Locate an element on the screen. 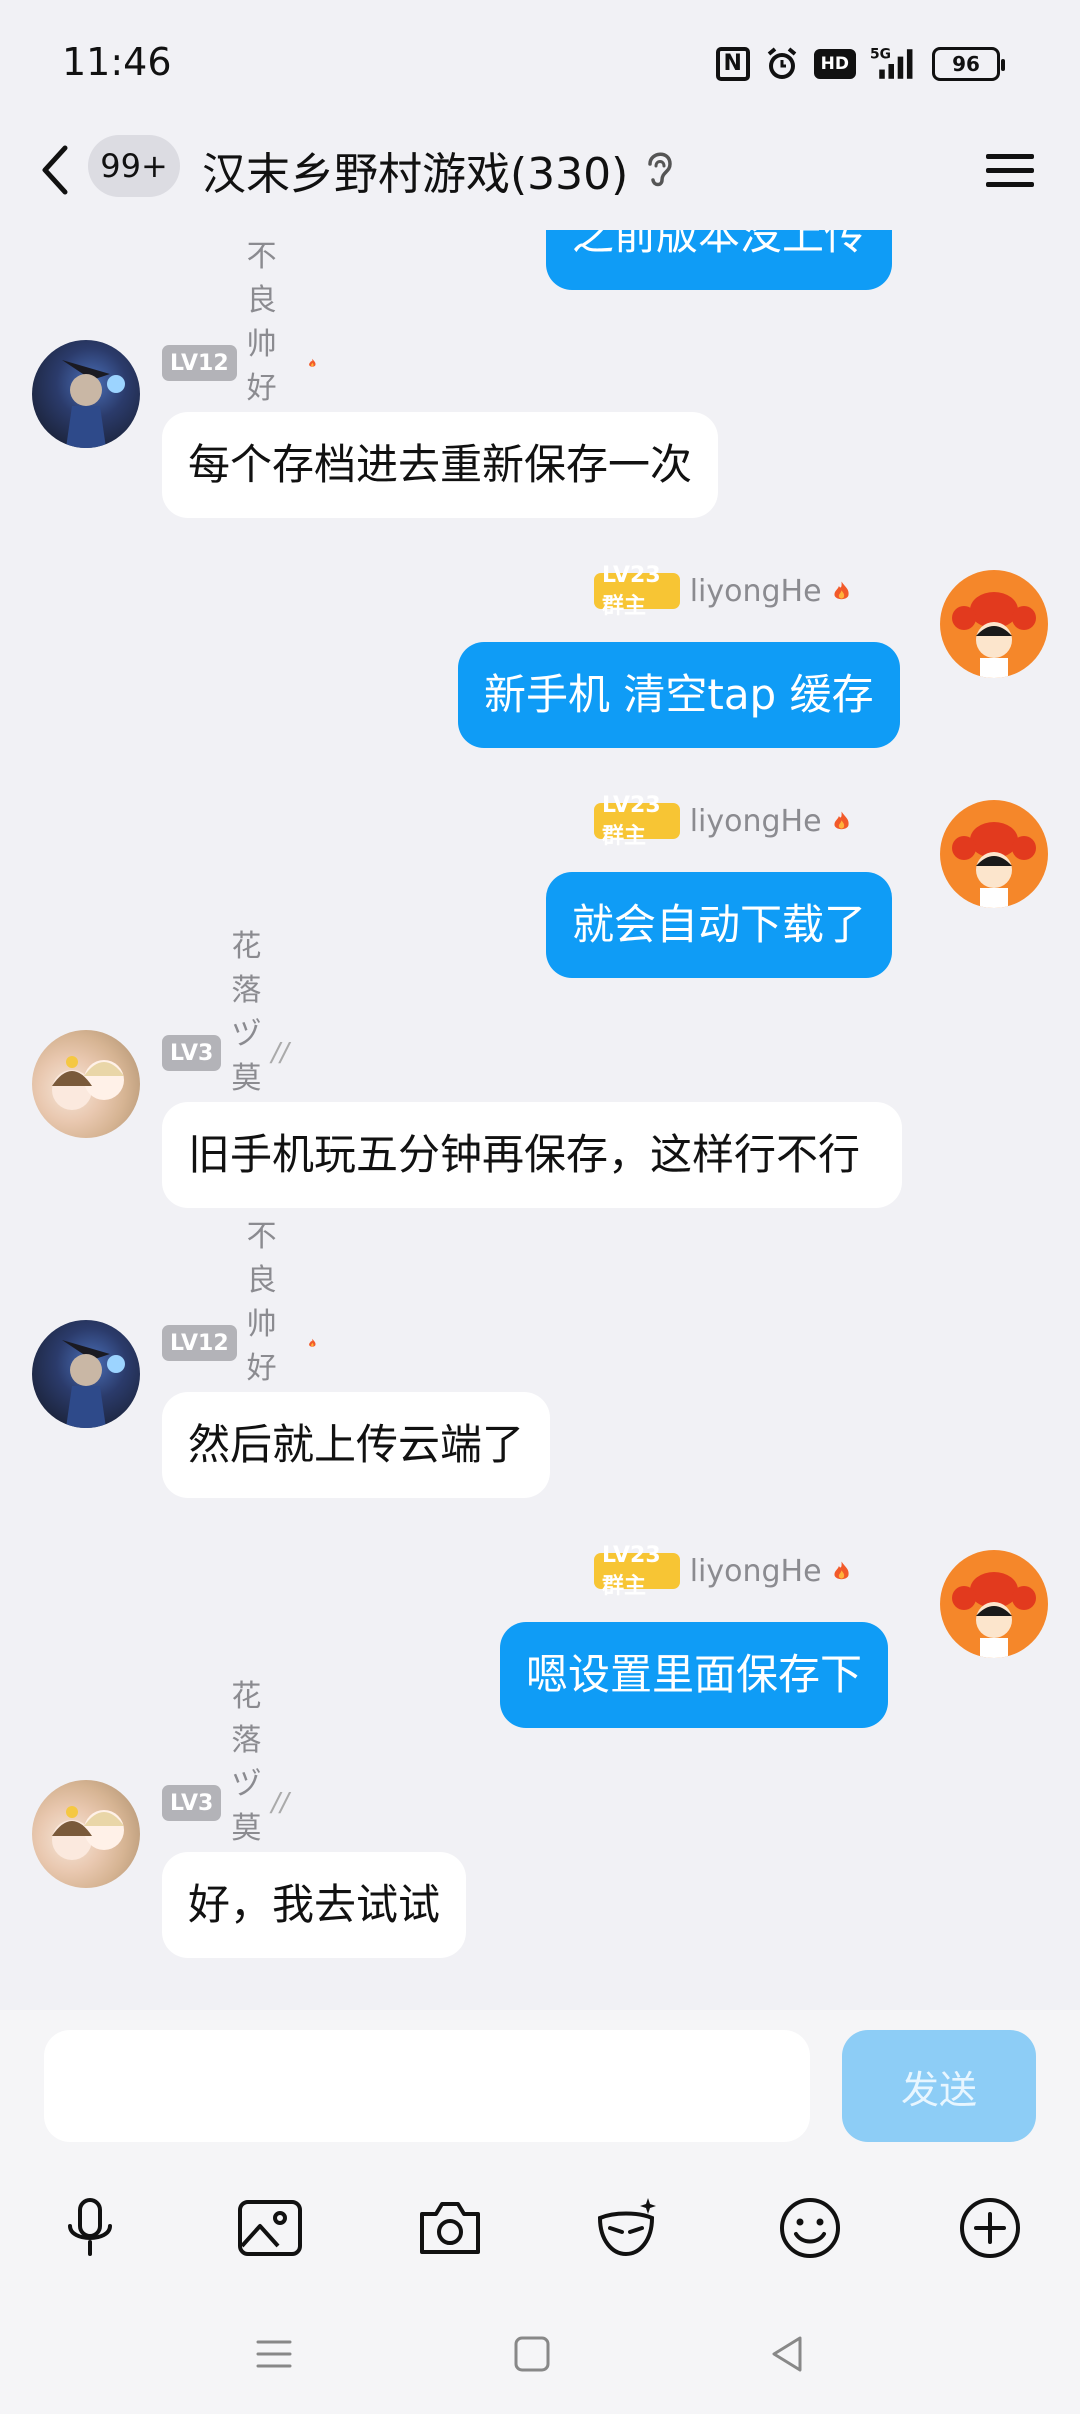  menu-button is located at coordinates (1010, 170).